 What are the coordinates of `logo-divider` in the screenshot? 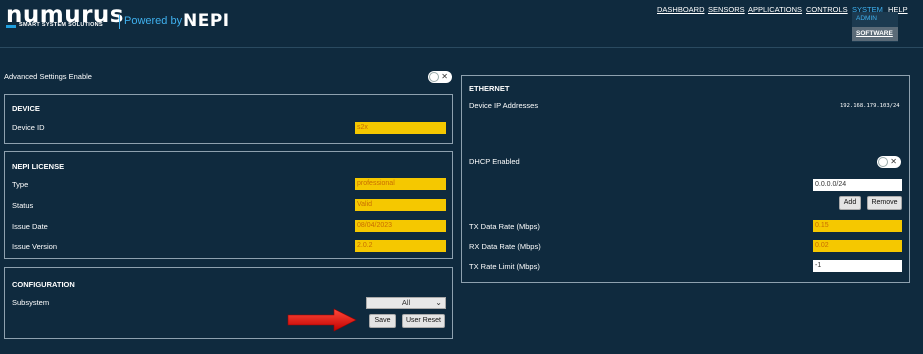 It's located at (119, 22).